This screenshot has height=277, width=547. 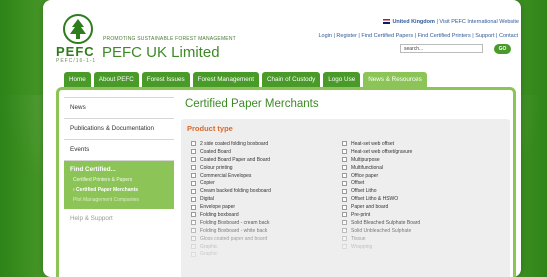 I want to click on find-papers-link: Find Certified Papers, so click(x=387, y=36).